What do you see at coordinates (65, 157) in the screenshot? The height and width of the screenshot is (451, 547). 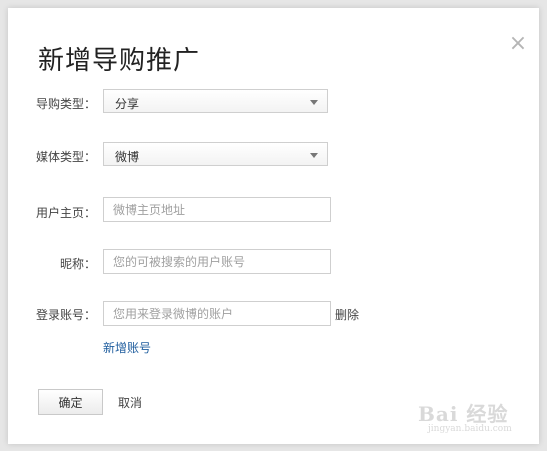 I see `media-type-label: 媒体类型：` at bounding box center [65, 157].